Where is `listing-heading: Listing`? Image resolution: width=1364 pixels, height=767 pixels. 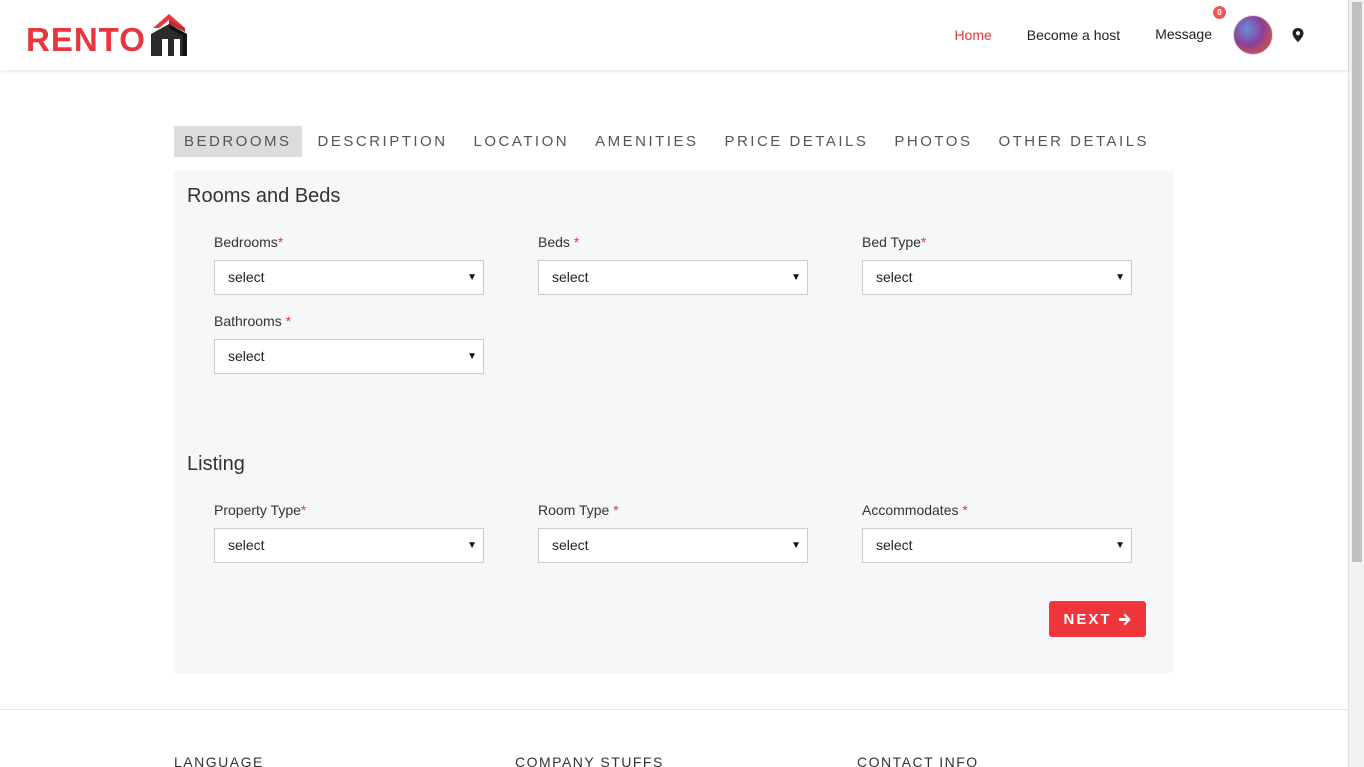 listing-heading: Listing is located at coordinates (216, 464).